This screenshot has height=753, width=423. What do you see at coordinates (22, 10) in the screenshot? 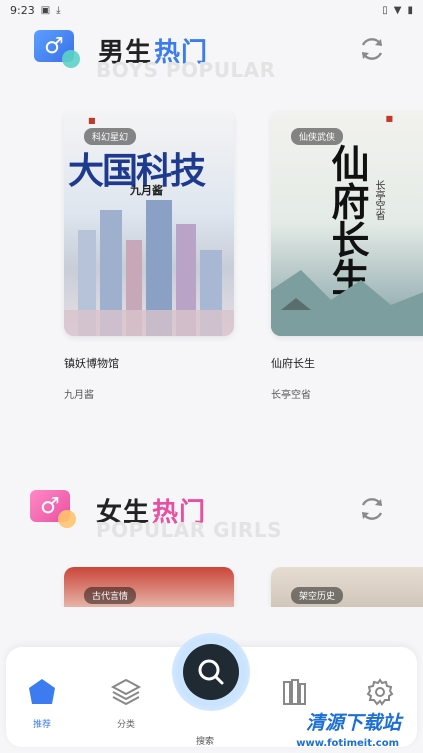
I see `status-time: 9:23` at bounding box center [22, 10].